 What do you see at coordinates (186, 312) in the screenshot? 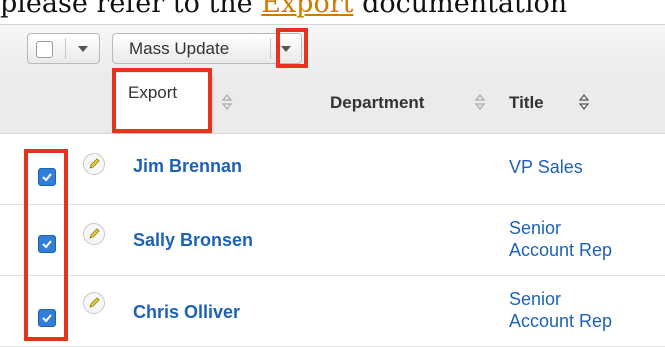
I see `record-name-link: Chris Olliver` at bounding box center [186, 312].